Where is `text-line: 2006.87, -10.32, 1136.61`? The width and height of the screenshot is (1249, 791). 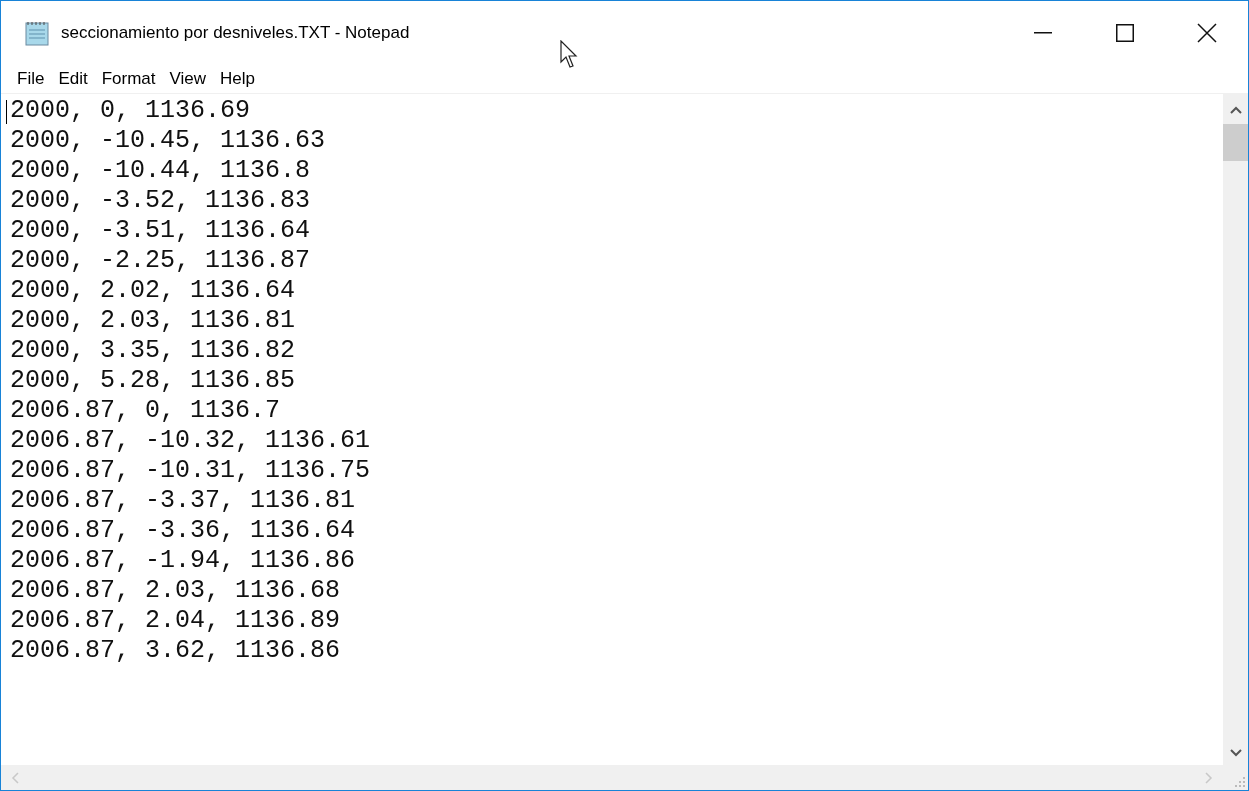
text-line: 2006.87, -10.32, 1136.61 is located at coordinates (190, 441).